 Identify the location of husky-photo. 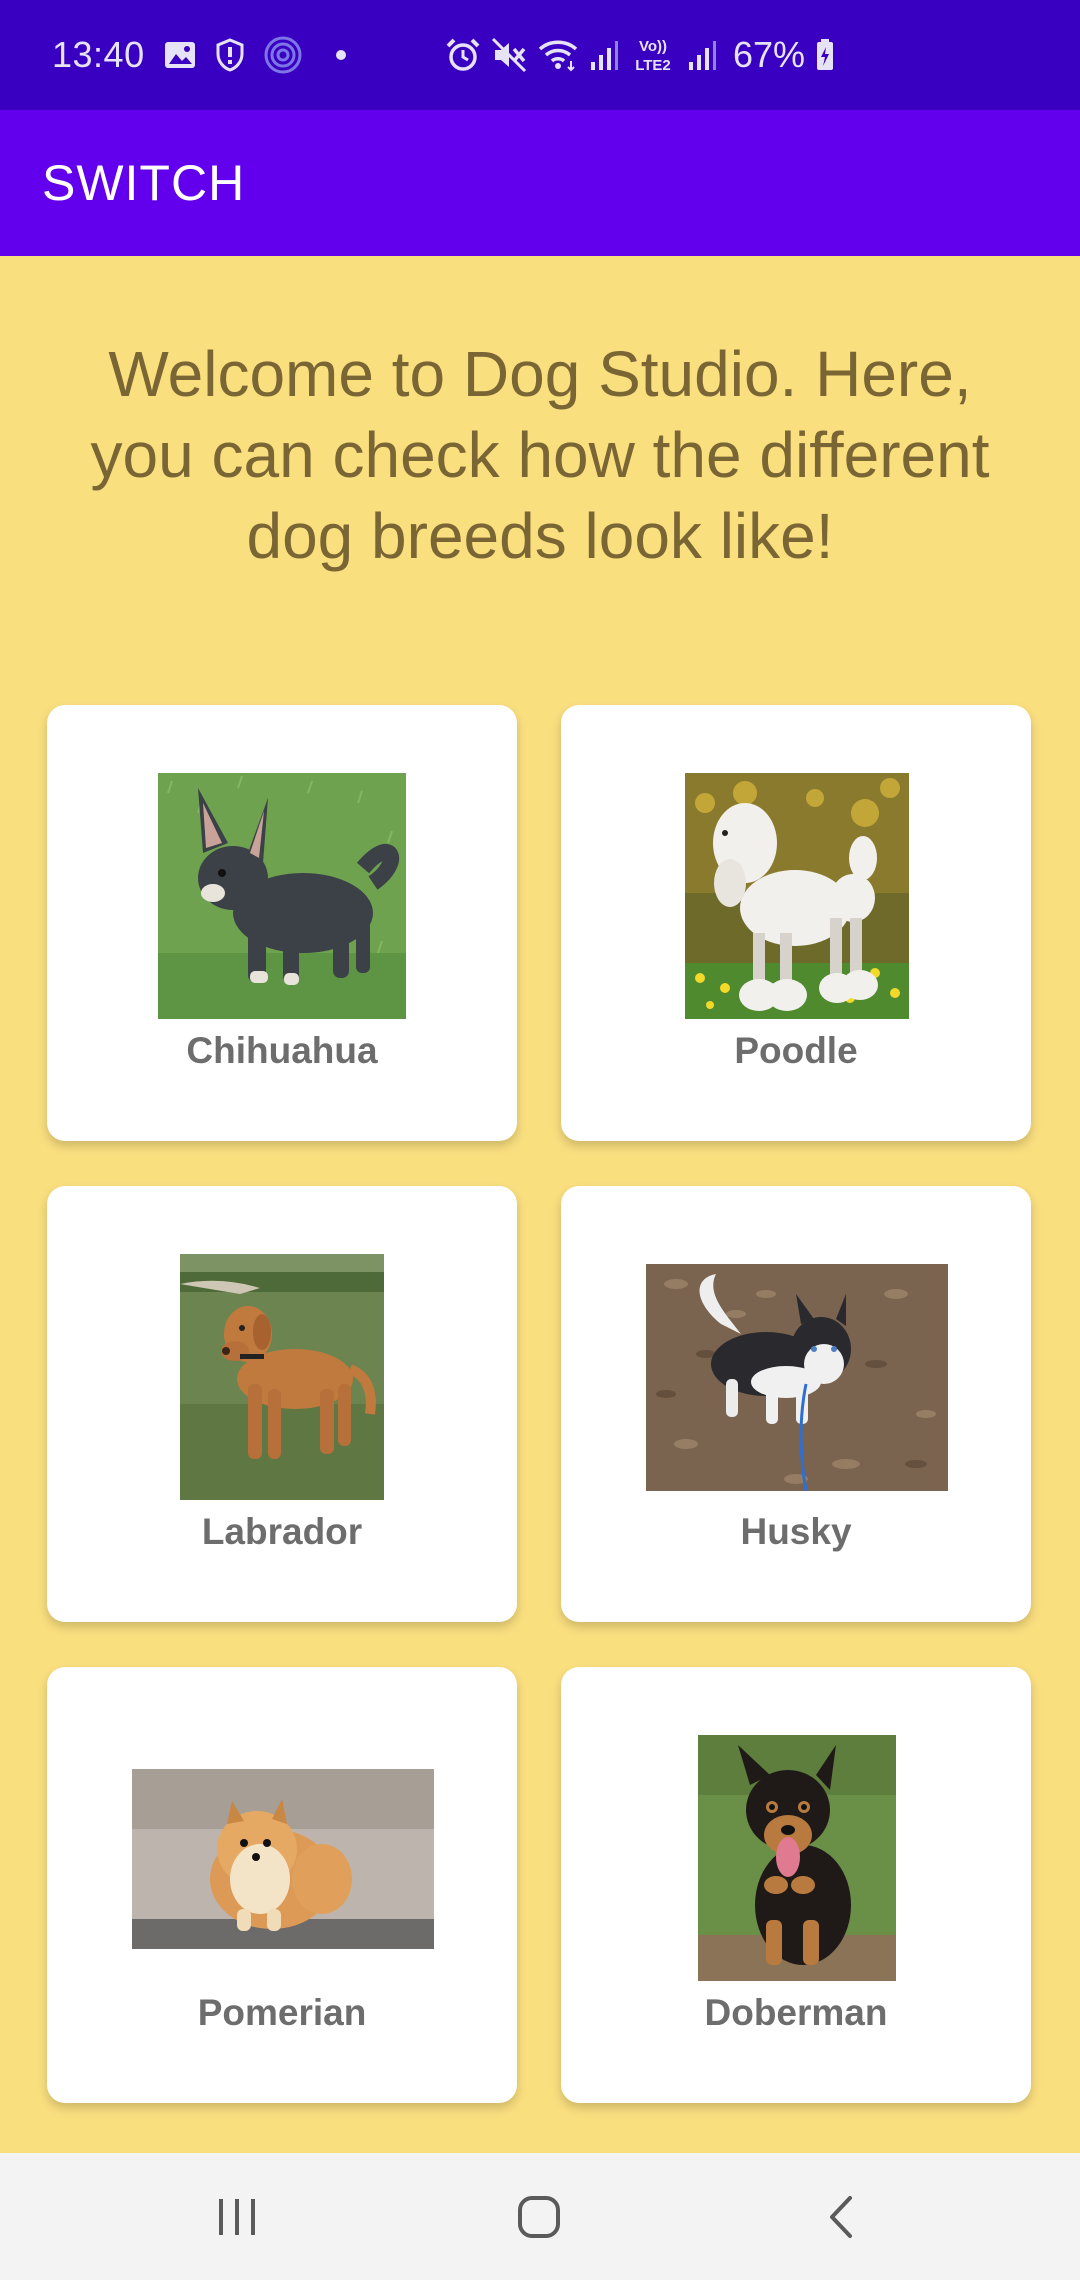
(797, 1377).